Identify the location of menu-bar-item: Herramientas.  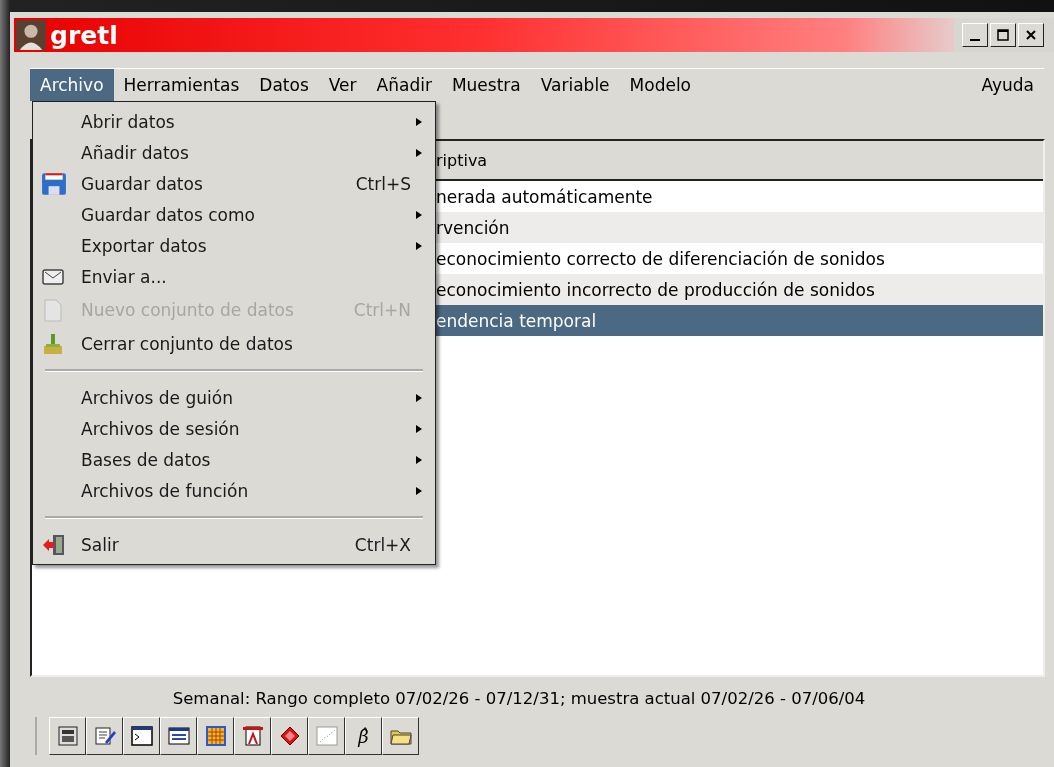
(181, 85).